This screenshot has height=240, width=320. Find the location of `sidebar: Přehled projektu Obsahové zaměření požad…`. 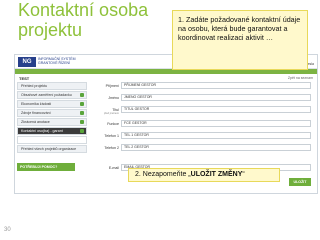

sidebar: Přehled projektu Obsahové zaměření požad… is located at coordinates (52, 126).